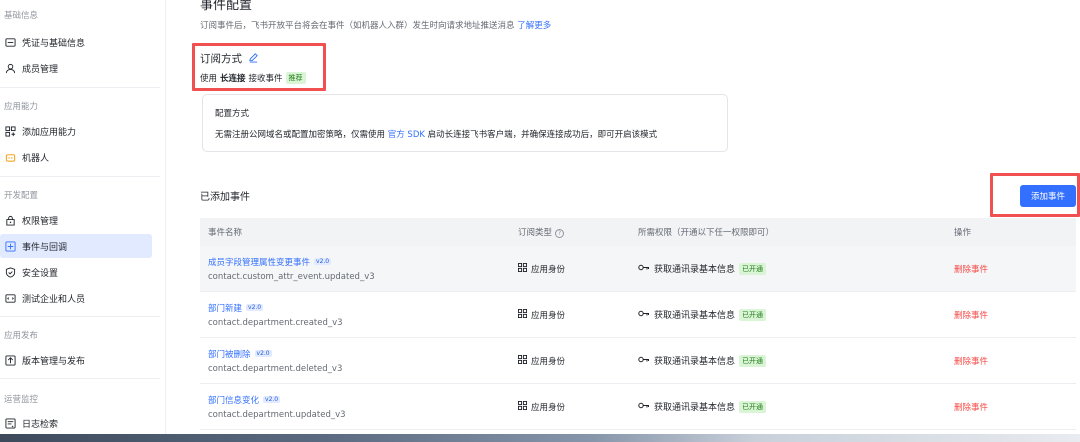 This screenshot has height=442, width=1080. Describe the element at coordinates (359, 407) in the screenshot. I see `event-cell: 部门信息变化 v2.0 contact.department.updated_v3` at that location.